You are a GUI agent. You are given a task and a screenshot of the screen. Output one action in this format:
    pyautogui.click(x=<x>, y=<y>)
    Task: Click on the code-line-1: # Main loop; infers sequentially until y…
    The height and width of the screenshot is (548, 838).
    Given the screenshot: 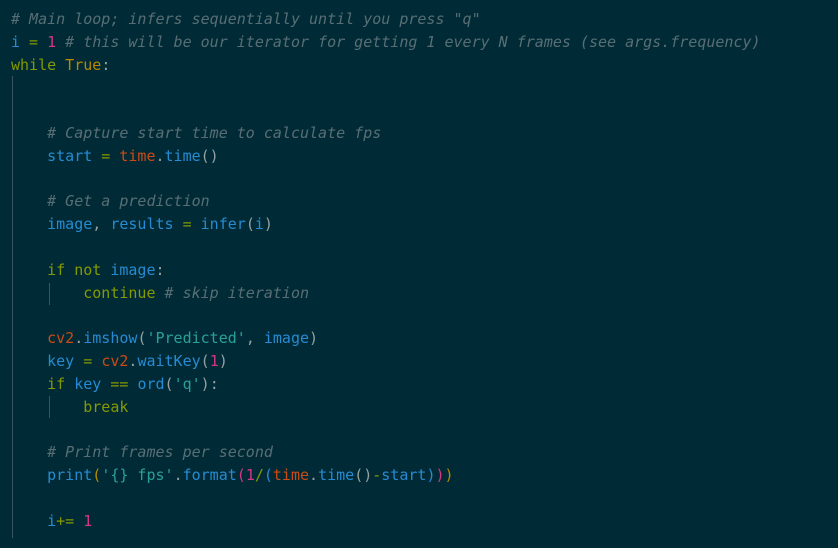 What is the action you would take?
    pyautogui.click(x=386, y=19)
    